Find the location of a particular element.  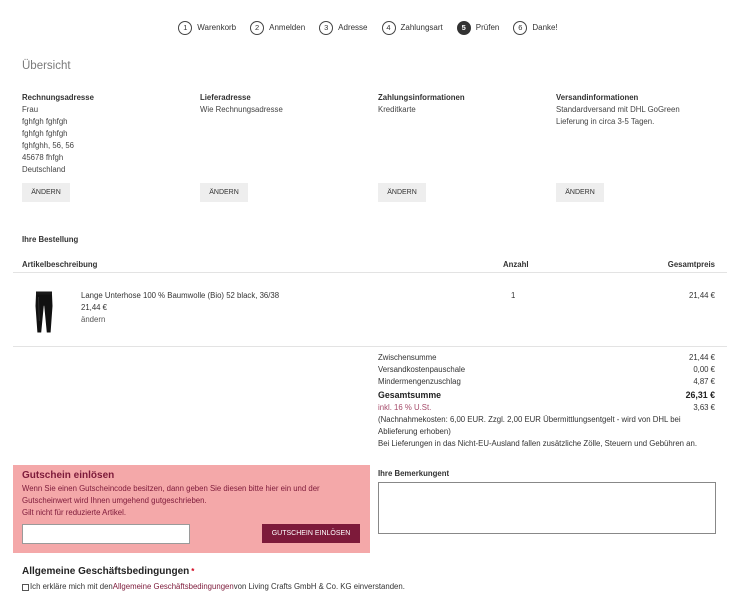

column-header-total: Gesamtpreis is located at coordinates (691, 264).